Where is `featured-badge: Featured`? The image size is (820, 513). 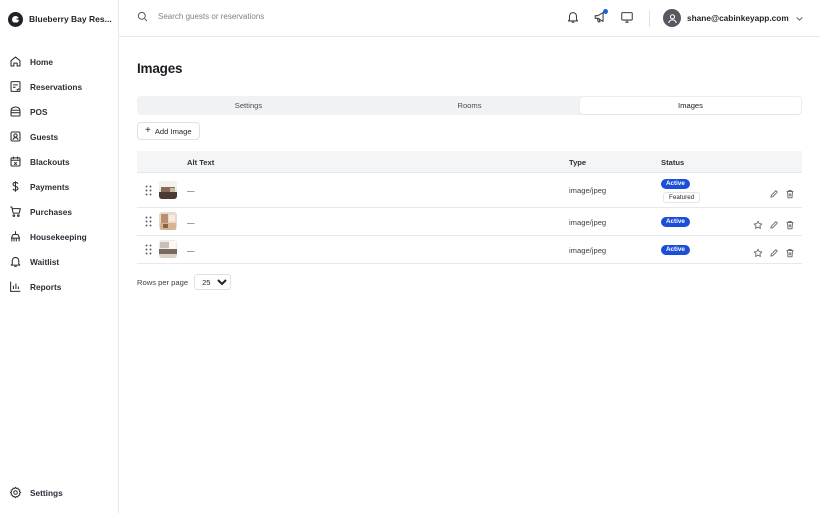
featured-badge: Featured is located at coordinates (682, 197).